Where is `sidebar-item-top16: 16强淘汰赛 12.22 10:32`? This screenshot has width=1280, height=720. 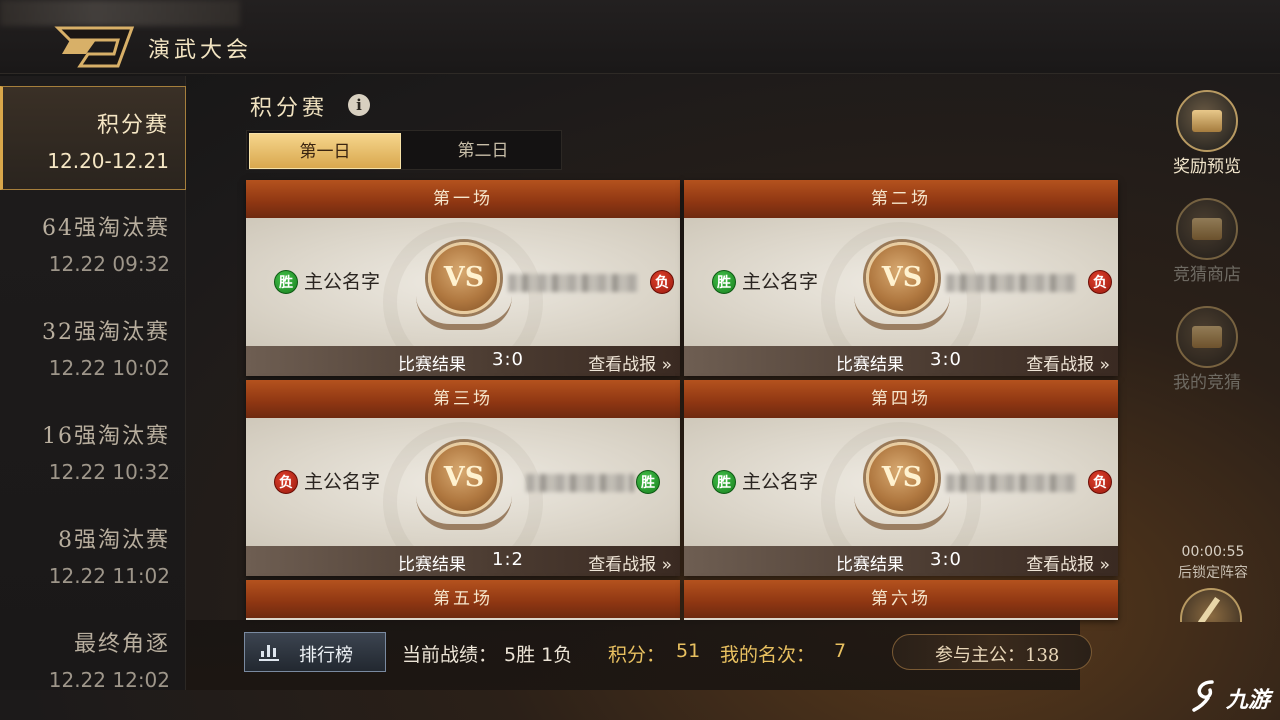
sidebar-item-top16: 16强淘汰赛 12.22 10:32 is located at coordinates (93, 450).